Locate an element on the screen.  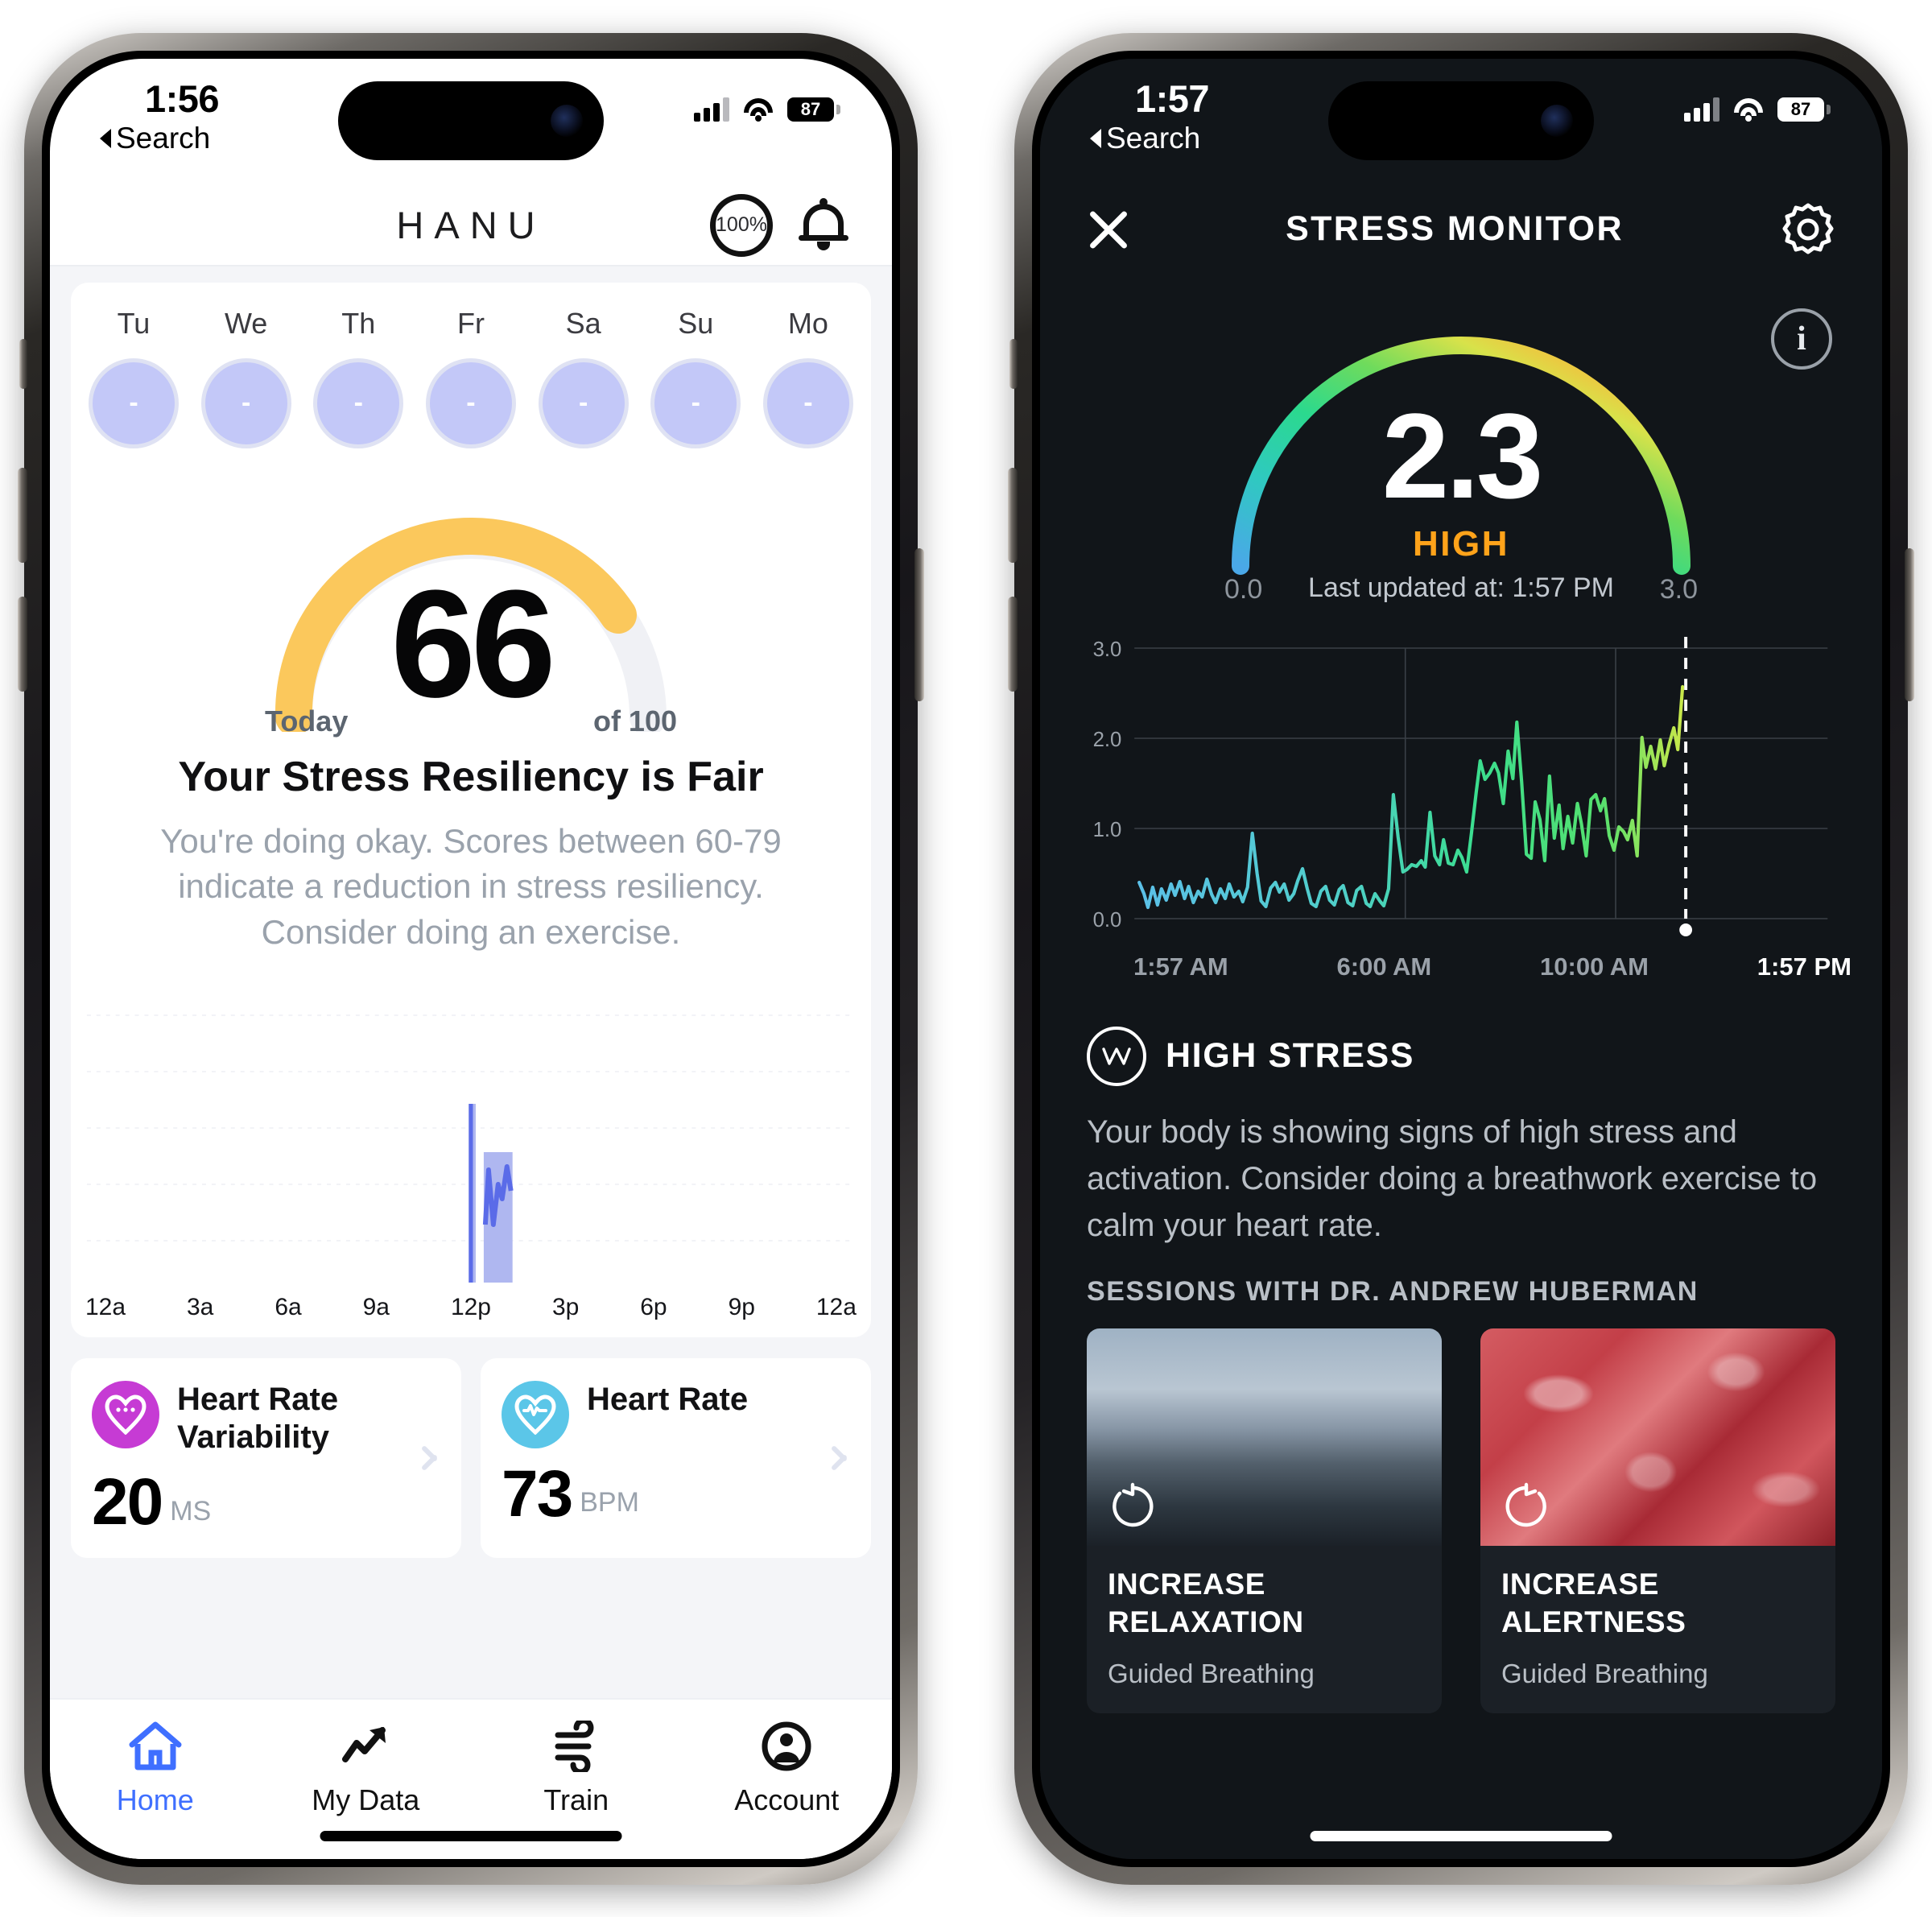
week-day-label: Th is located at coordinates (358, 323).